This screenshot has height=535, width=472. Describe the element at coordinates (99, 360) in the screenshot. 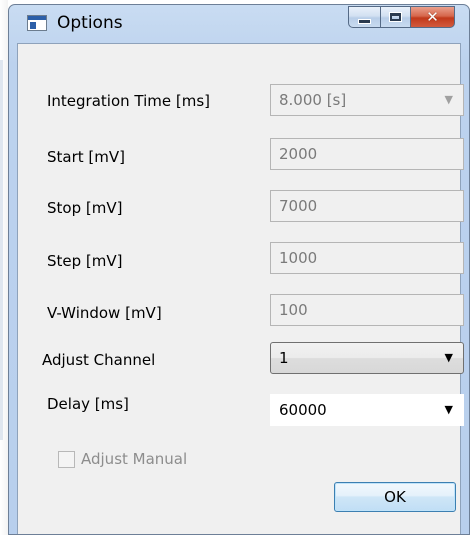

I see `adjust-channel-label: Adjust Channel` at that location.